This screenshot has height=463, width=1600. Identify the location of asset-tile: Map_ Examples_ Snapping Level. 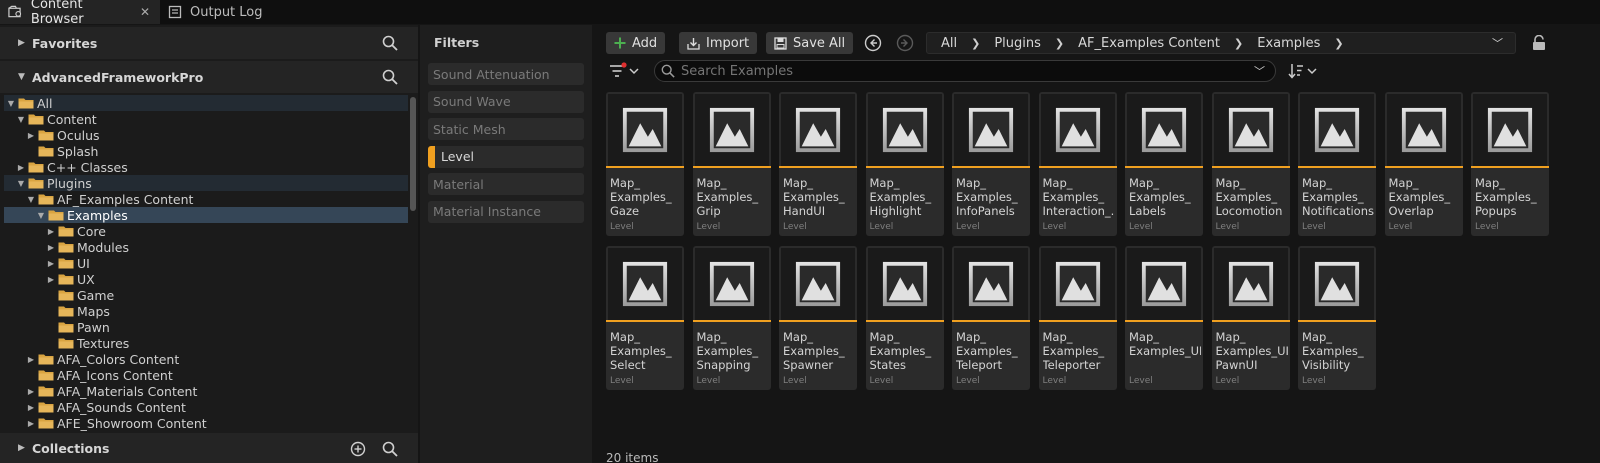
(731, 317).